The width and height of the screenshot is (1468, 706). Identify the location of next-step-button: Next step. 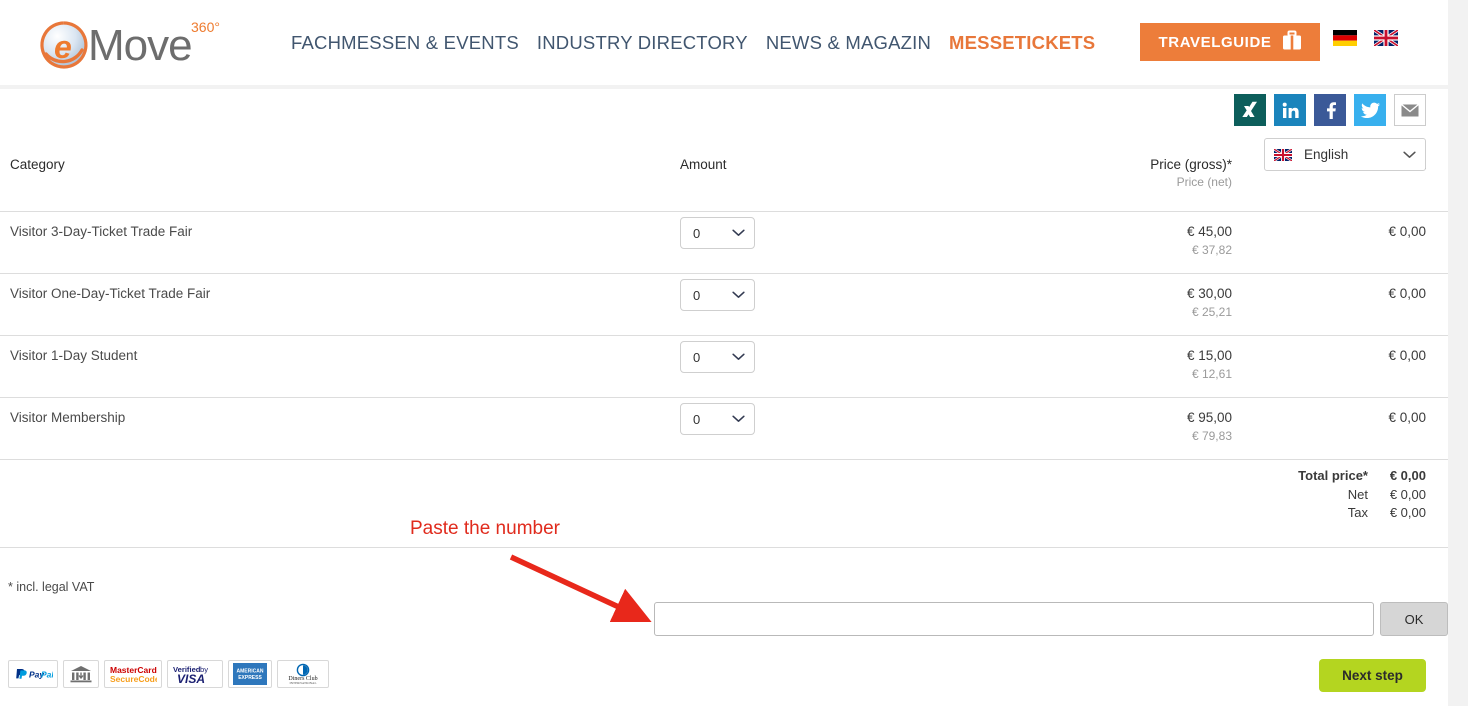
(1372, 675).